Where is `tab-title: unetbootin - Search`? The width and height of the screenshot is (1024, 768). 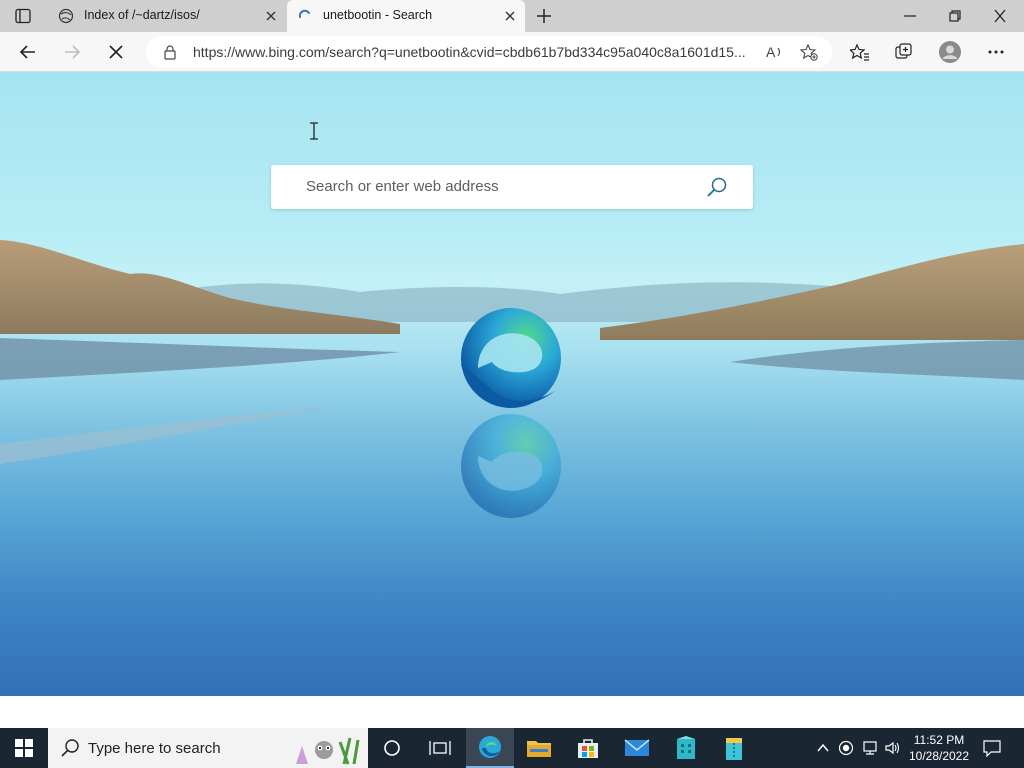 tab-title: unetbootin - Search is located at coordinates (378, 15).